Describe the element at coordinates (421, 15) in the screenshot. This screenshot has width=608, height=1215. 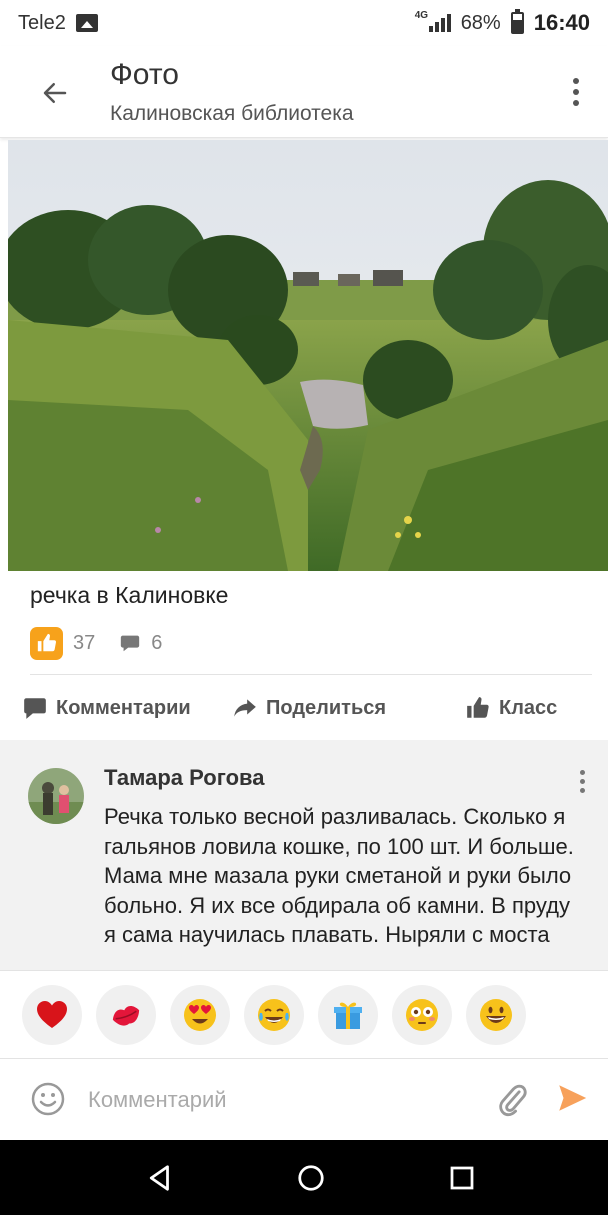
I see `network-type: 4G` at that location.